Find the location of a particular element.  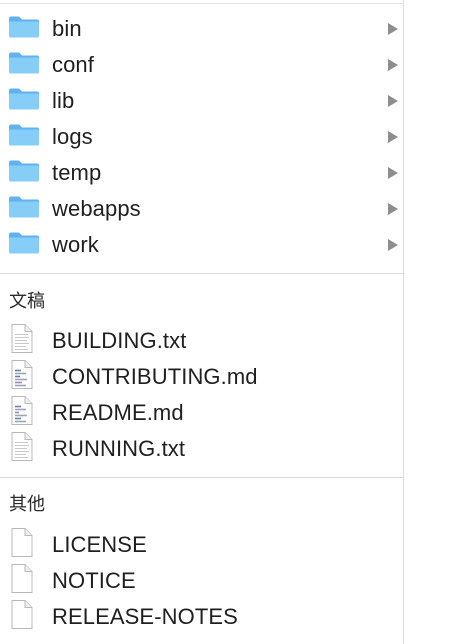

folder-label: logs is located at coordinates (72, 136).